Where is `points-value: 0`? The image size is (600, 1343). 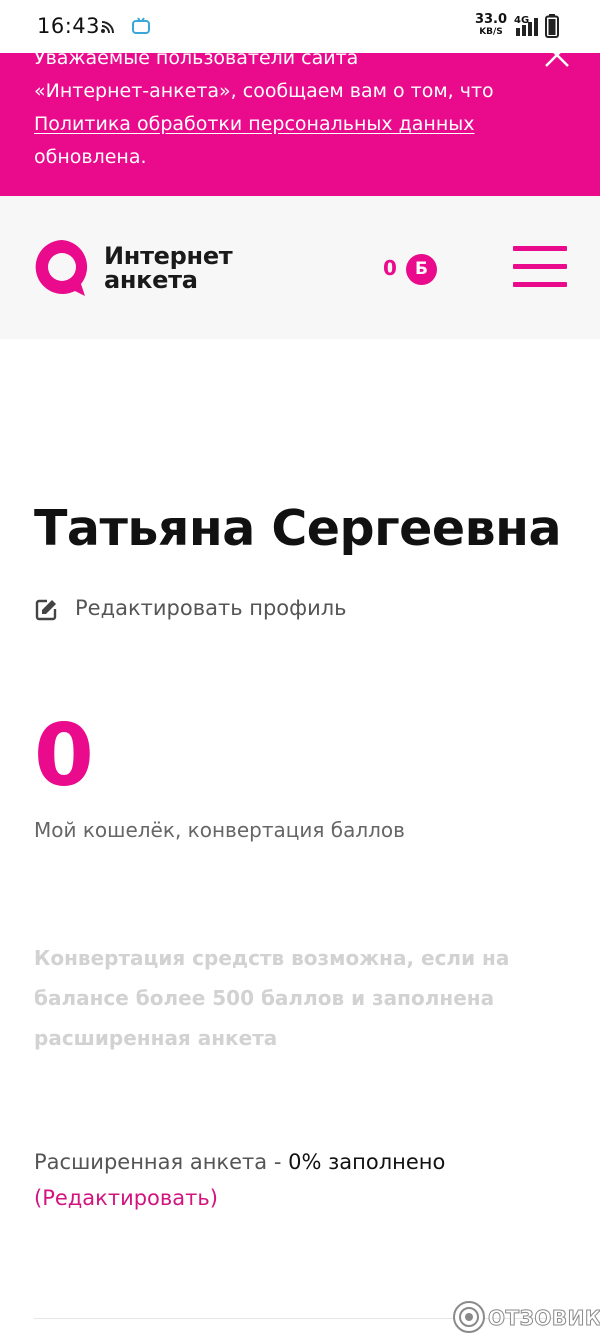
points-value: 0 is located at coordinates (390, 268).